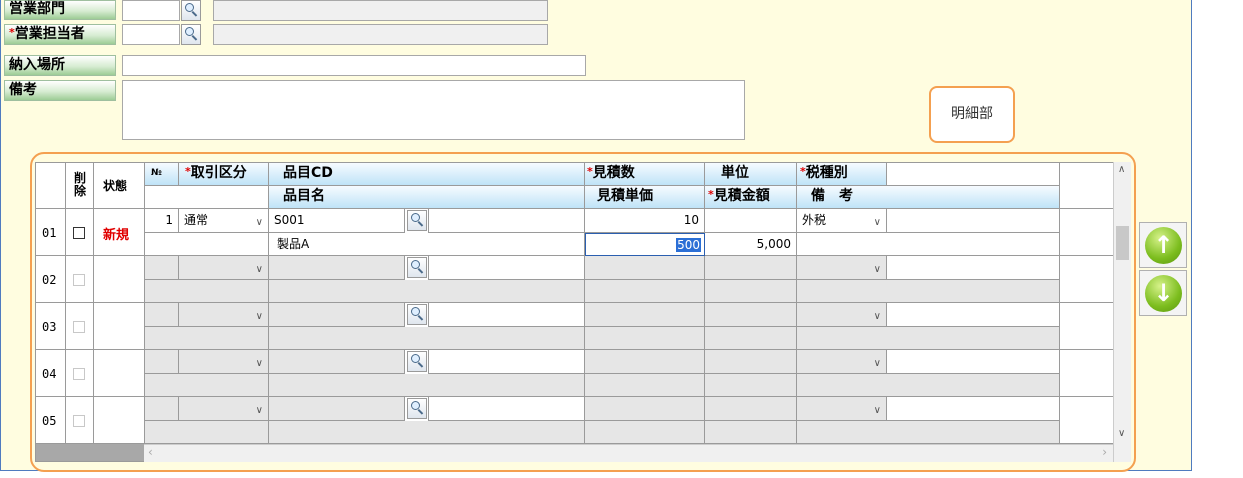 This screenshot has width=1243, height=478. Describe the element at coordinates (191, 10) in the screenshot. I see `sales-dept-search-button` at that location.